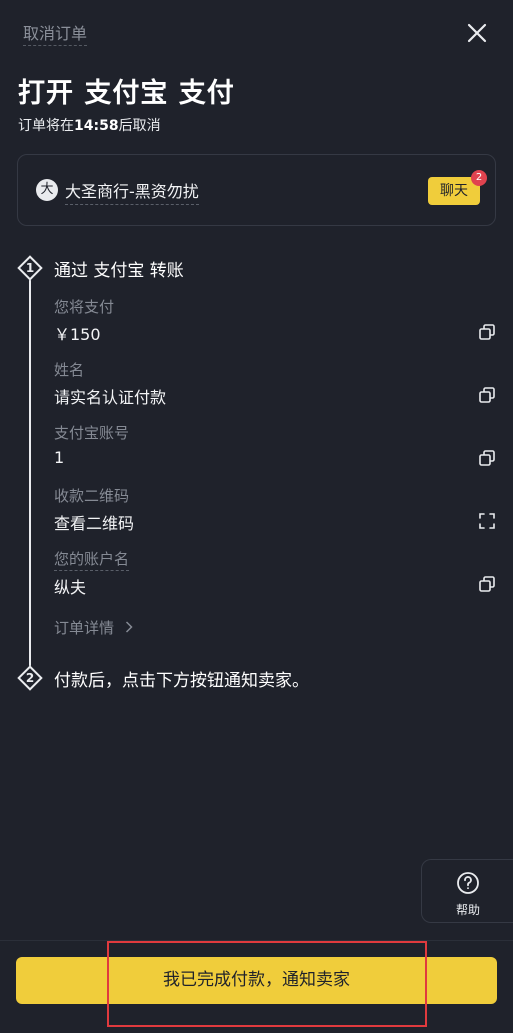 This screenshot has width=513, height=1033. What do you see at coordinates (47, 190) in the screenshot?
I see `merchant-avatar: 大` at bounding box center [47, 190].